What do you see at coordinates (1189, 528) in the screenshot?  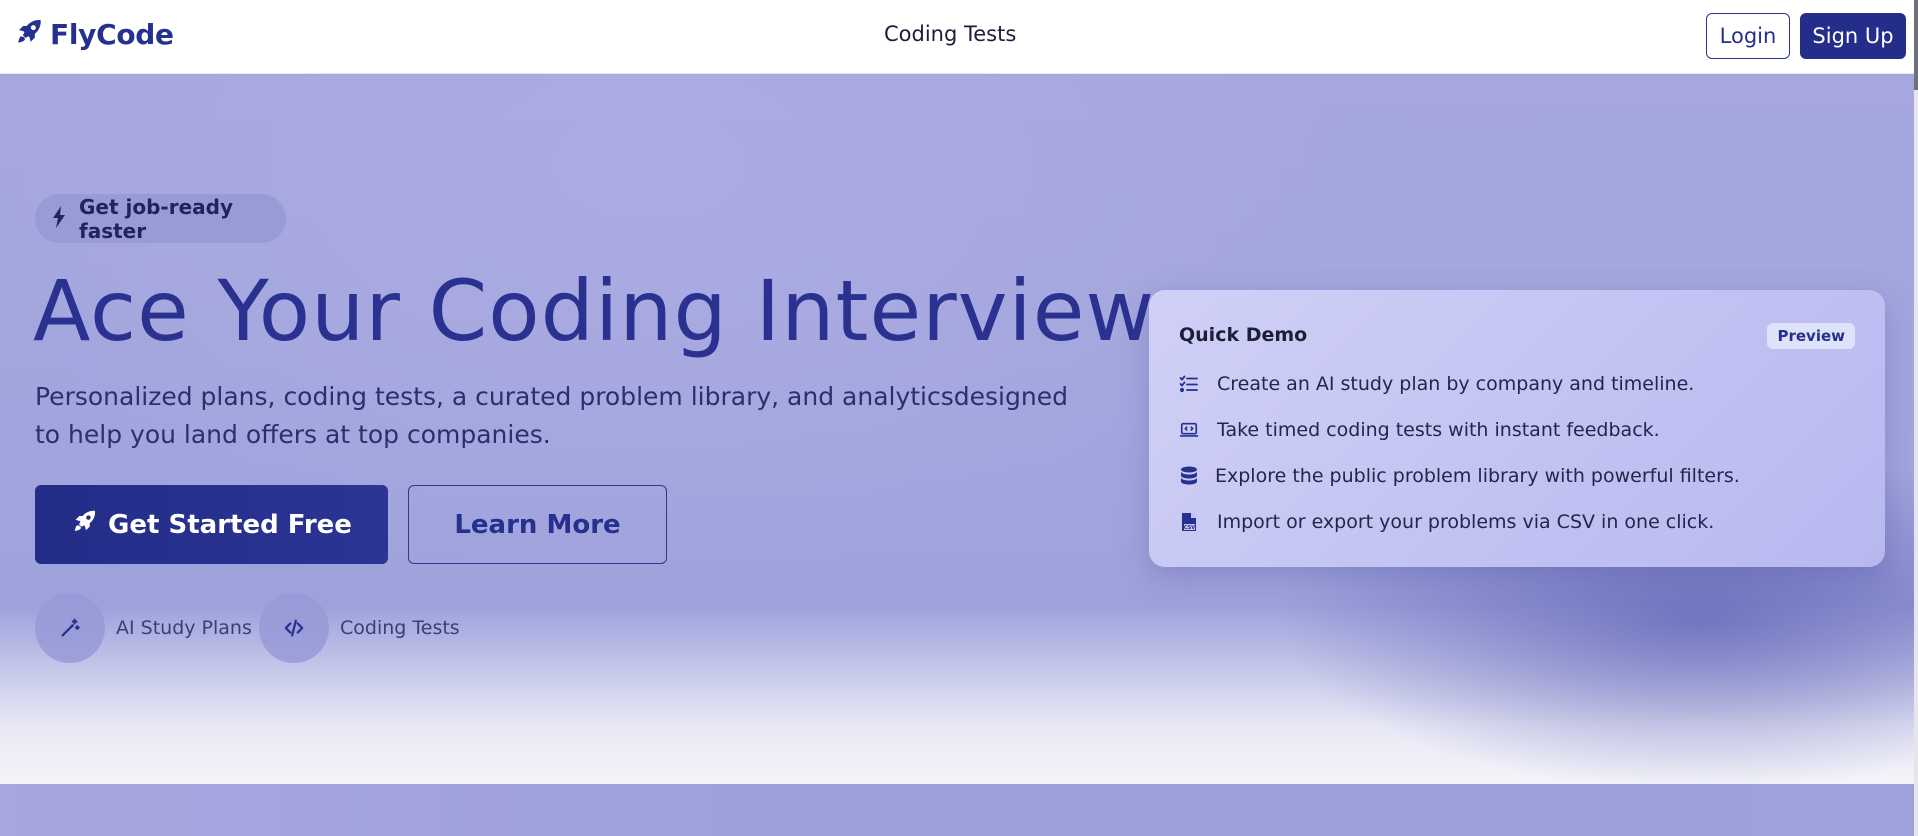 I see `svg-text: CSV` at bounding box center [1189, 528].